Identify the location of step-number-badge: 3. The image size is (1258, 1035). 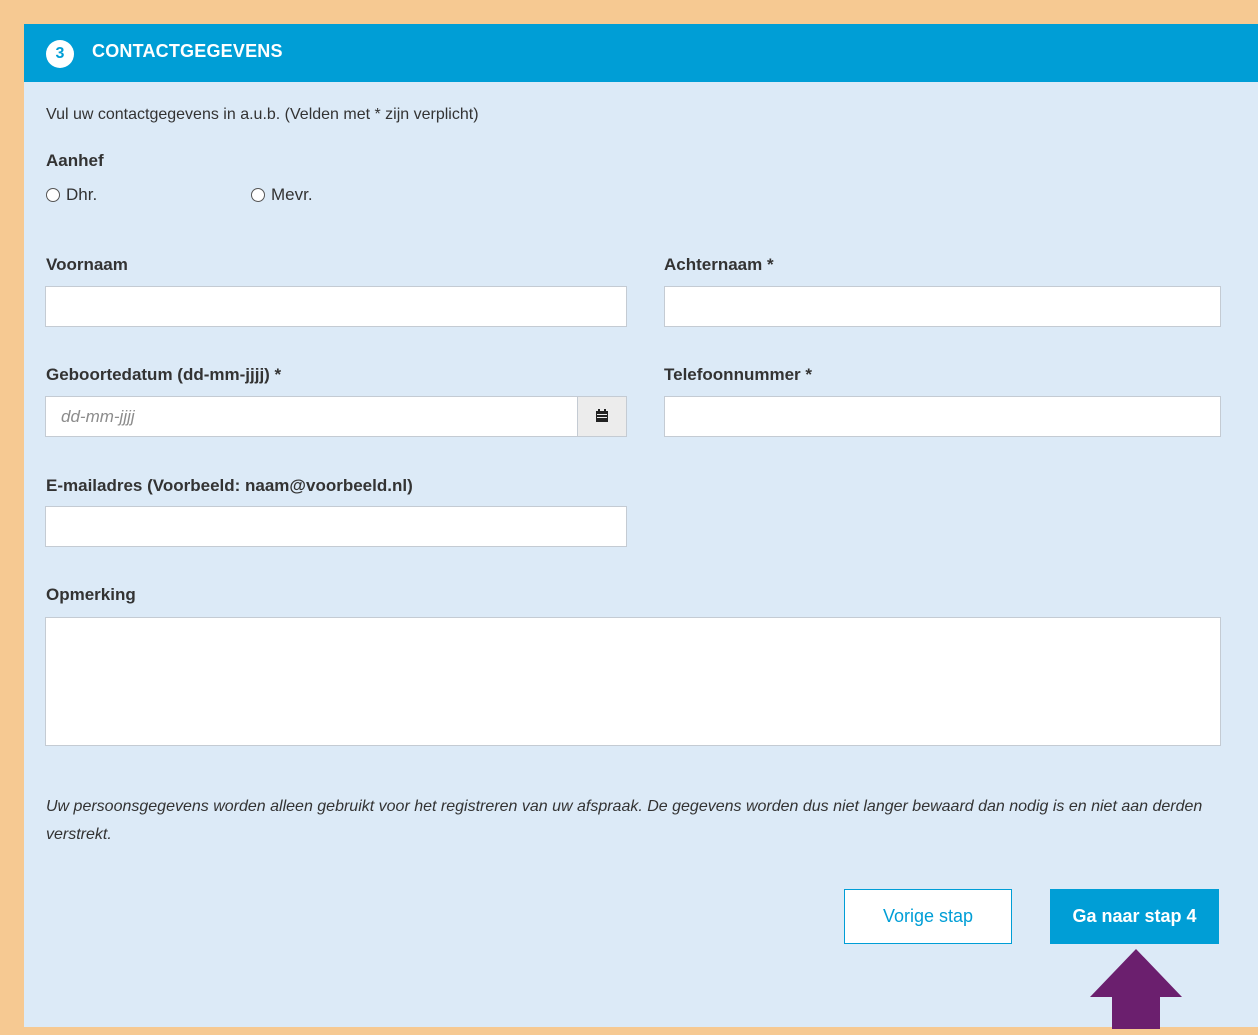
(60, 54).